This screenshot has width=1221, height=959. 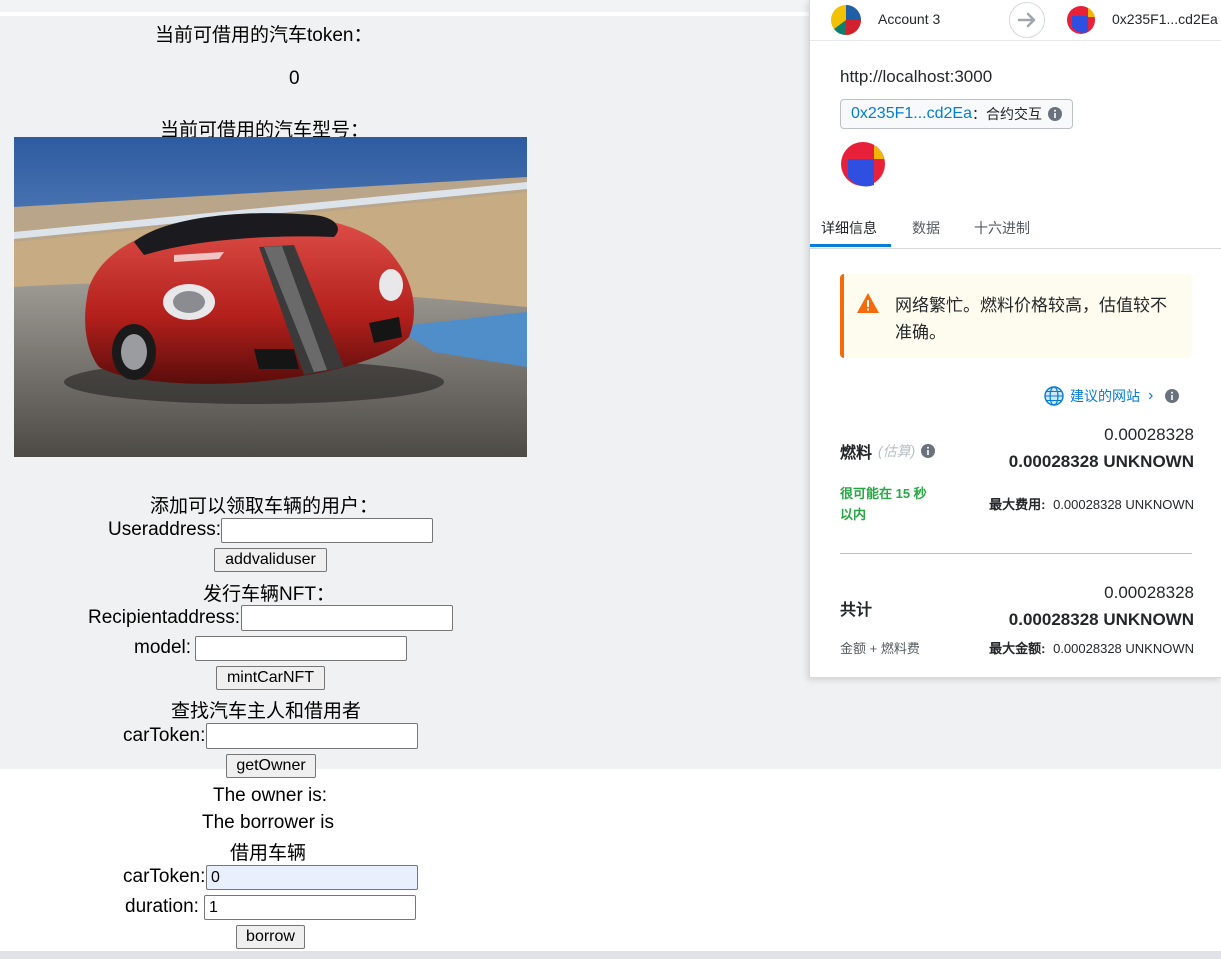 What do you see at coordinates (301, 648) in the screenshot?
I see `model-input` at bounding box center [301, 648].